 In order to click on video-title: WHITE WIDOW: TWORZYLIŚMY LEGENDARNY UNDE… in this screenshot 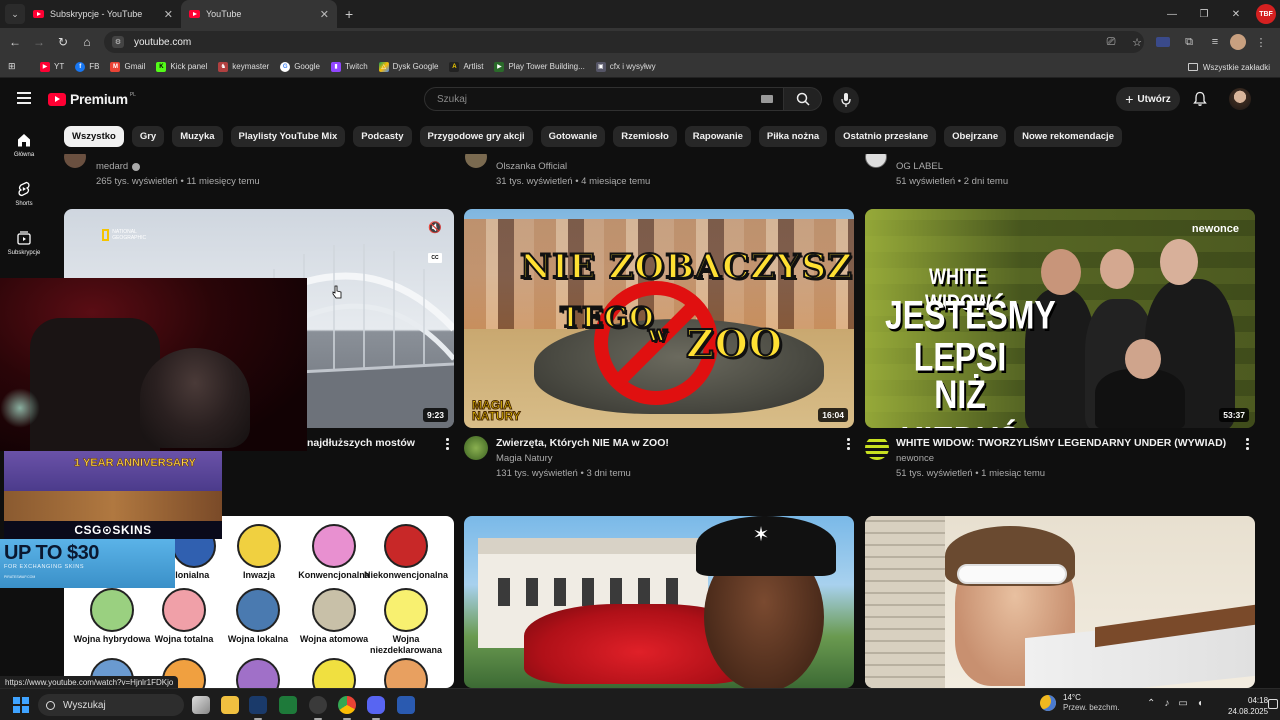, I will do `click(1061, 443)`.